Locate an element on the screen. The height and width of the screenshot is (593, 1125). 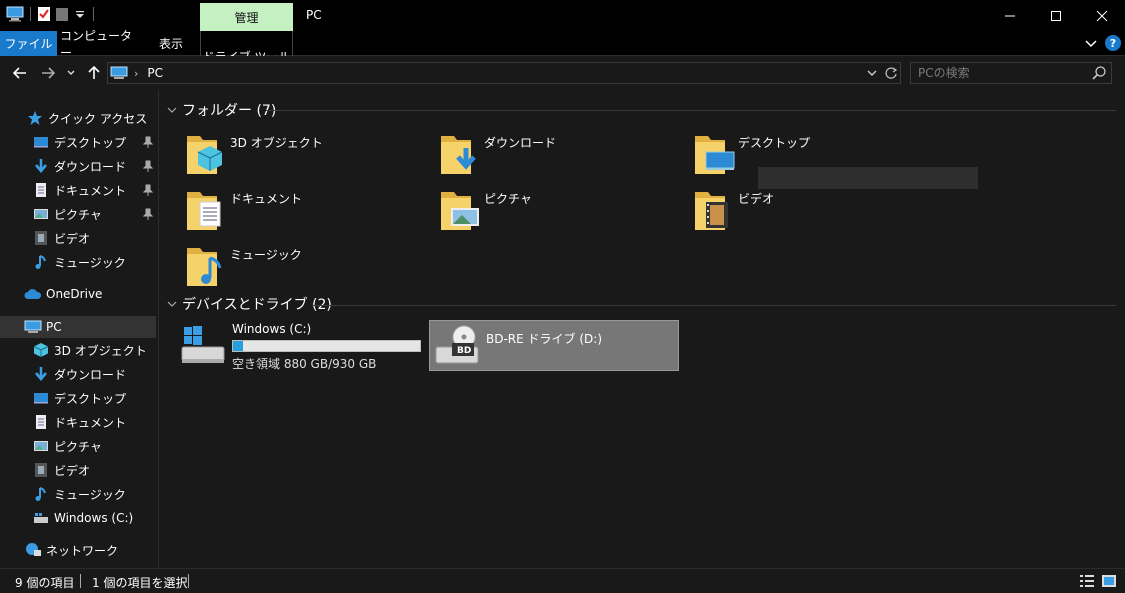
drive-bd-re-d: BD BD-RE ドライブ (D:) is located at coordinates (554, 345).